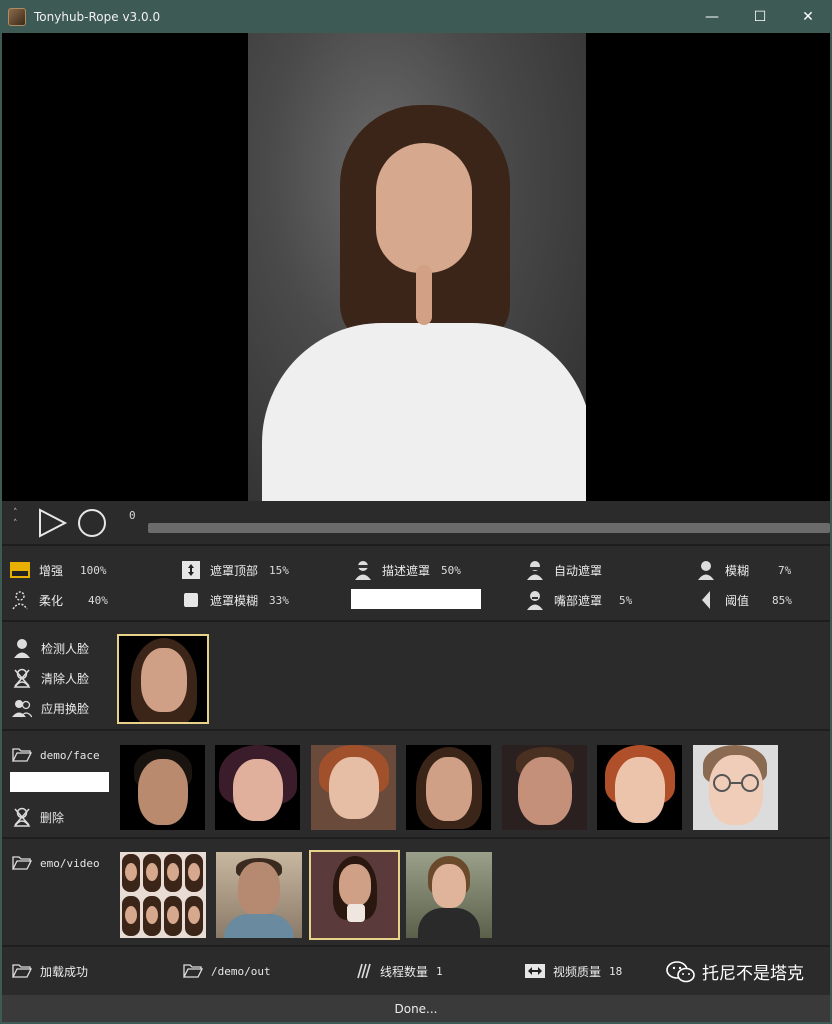 Image resolution: width=832 pixels, height=1024 pixels. Describe the element at coordinates (737, 570) in the screenshot. I see `blur-label: 模糊` at that location.